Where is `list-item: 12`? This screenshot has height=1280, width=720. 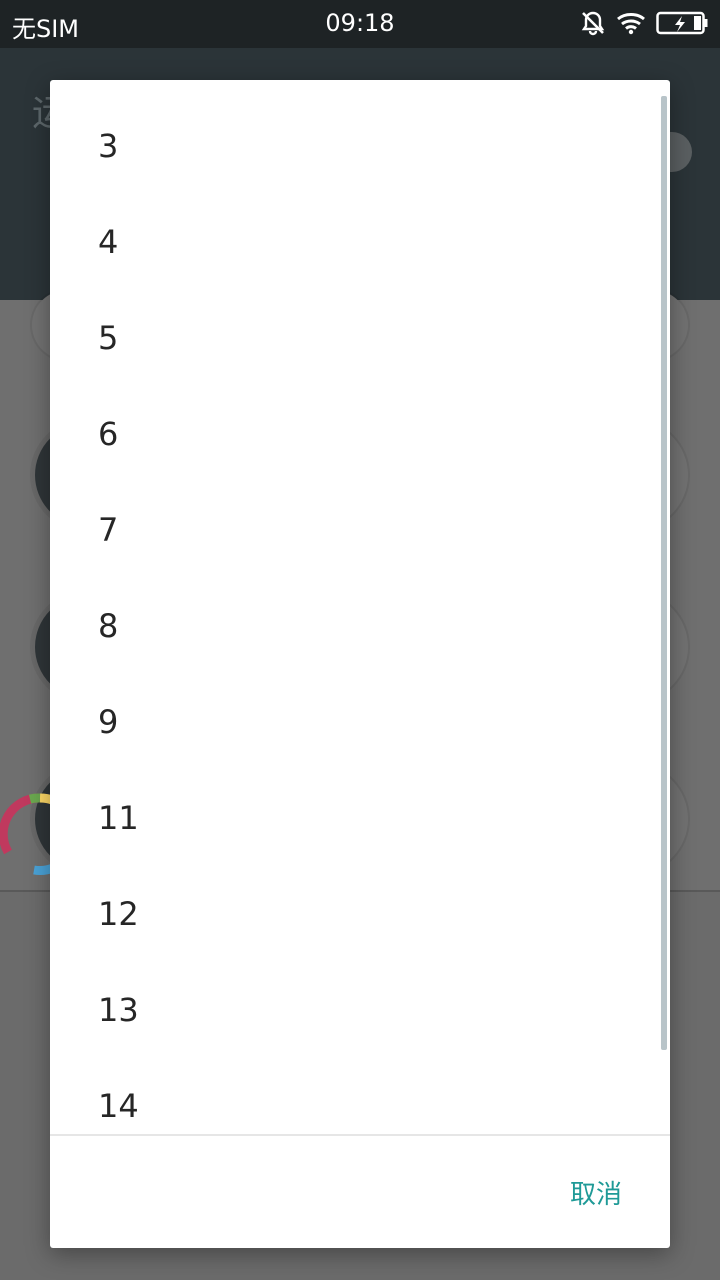 list-item: 12 is located at coordinates (355, 914).